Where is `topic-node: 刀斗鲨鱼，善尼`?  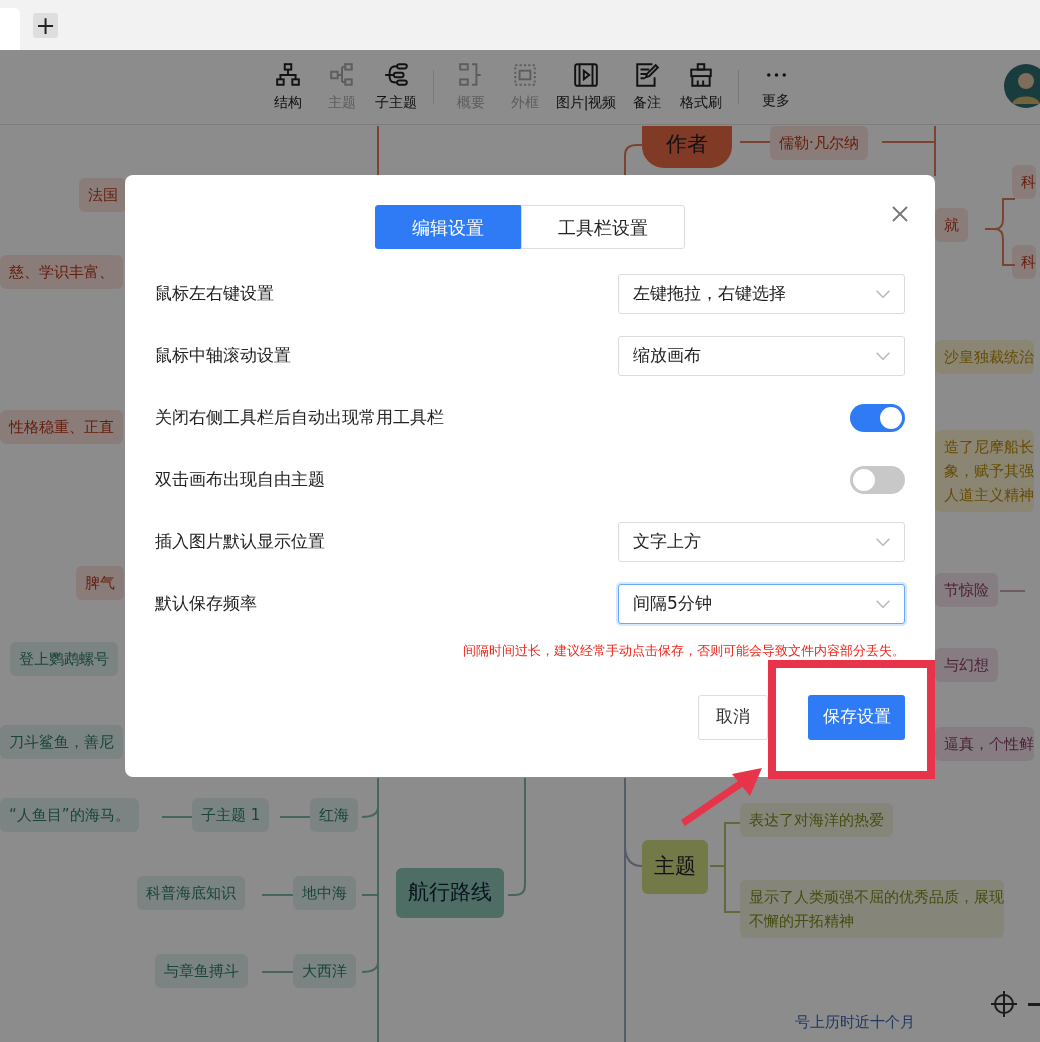 topic-node: 刀斗鲨鱼，善尼 is located at coordinates (61, 742).